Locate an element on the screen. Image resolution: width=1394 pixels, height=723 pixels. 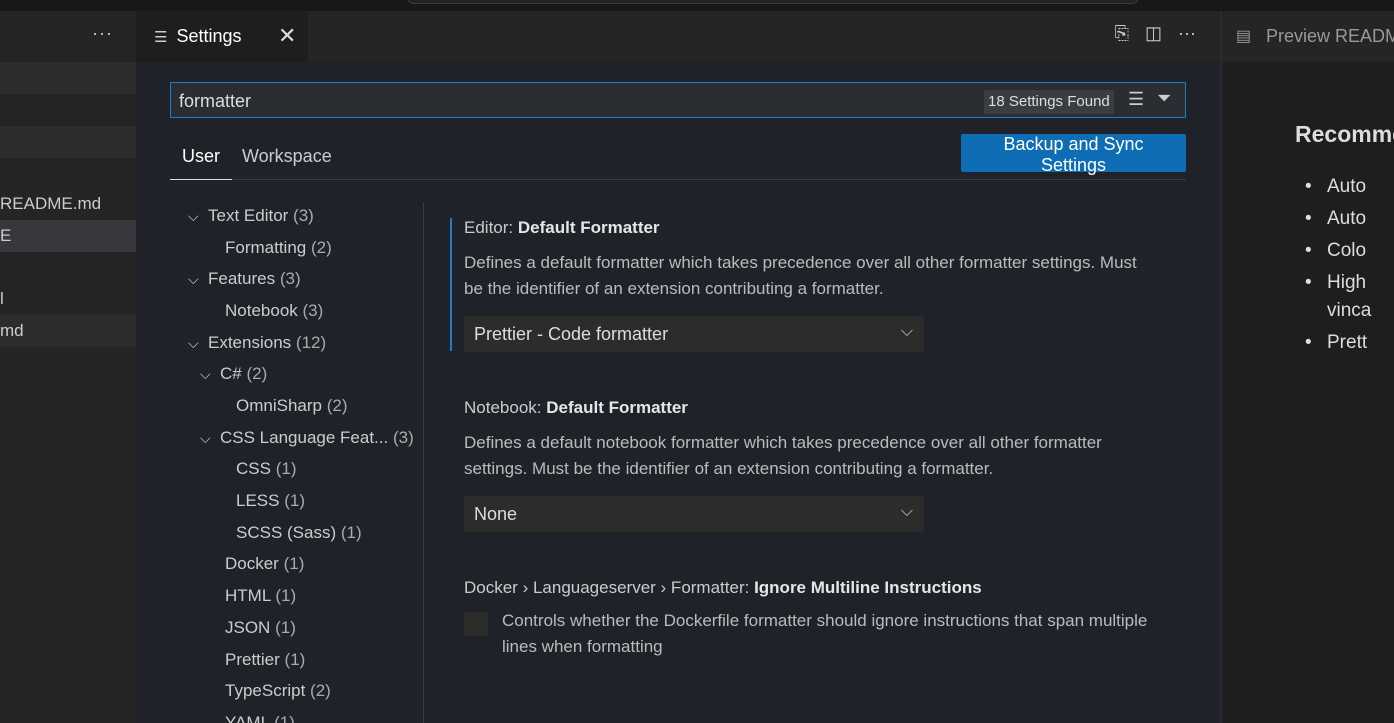
explorer-item-label: README.md is located at coordinates (51, 203).